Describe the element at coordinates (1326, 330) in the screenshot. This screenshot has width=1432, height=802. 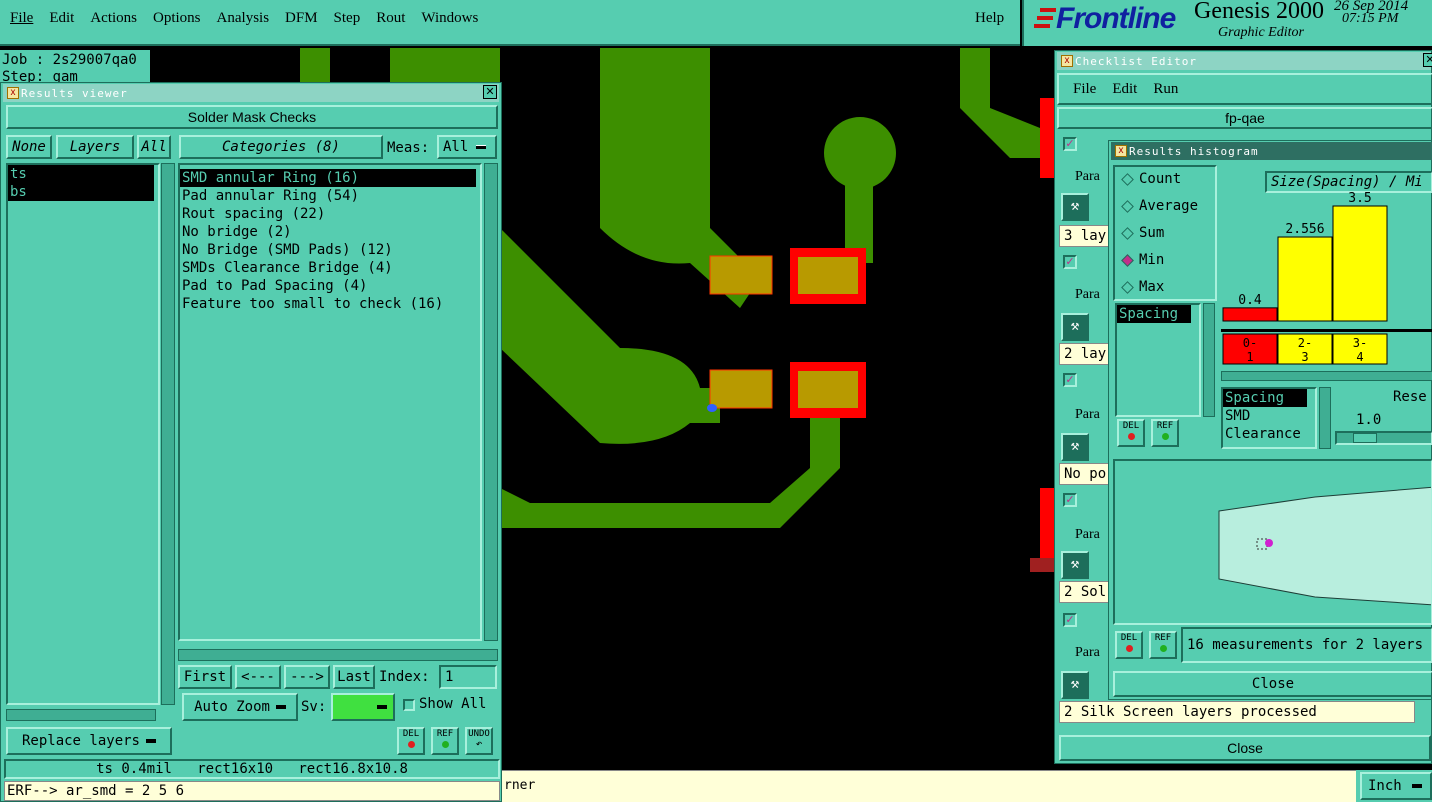
I see `axis-baseline` at that location.